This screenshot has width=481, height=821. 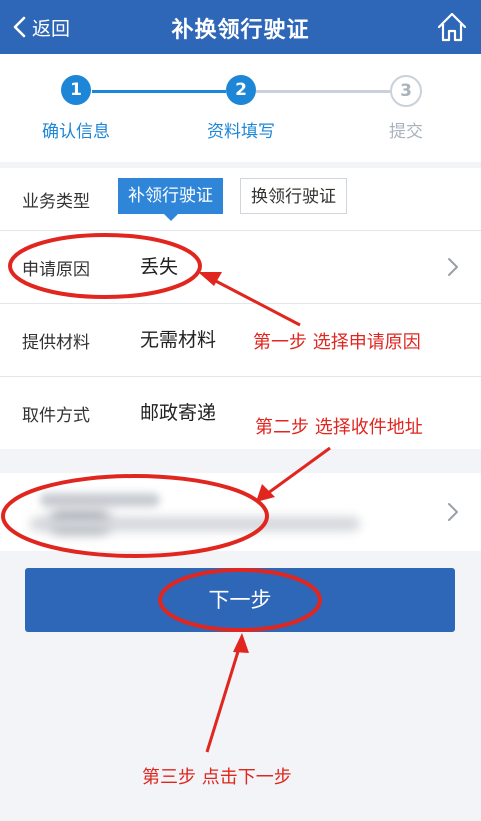 What do you see at coordinates (240, 30) in the screenshot?
I see `page-title: 补换领行驶证` at bounding box center [240, 30].